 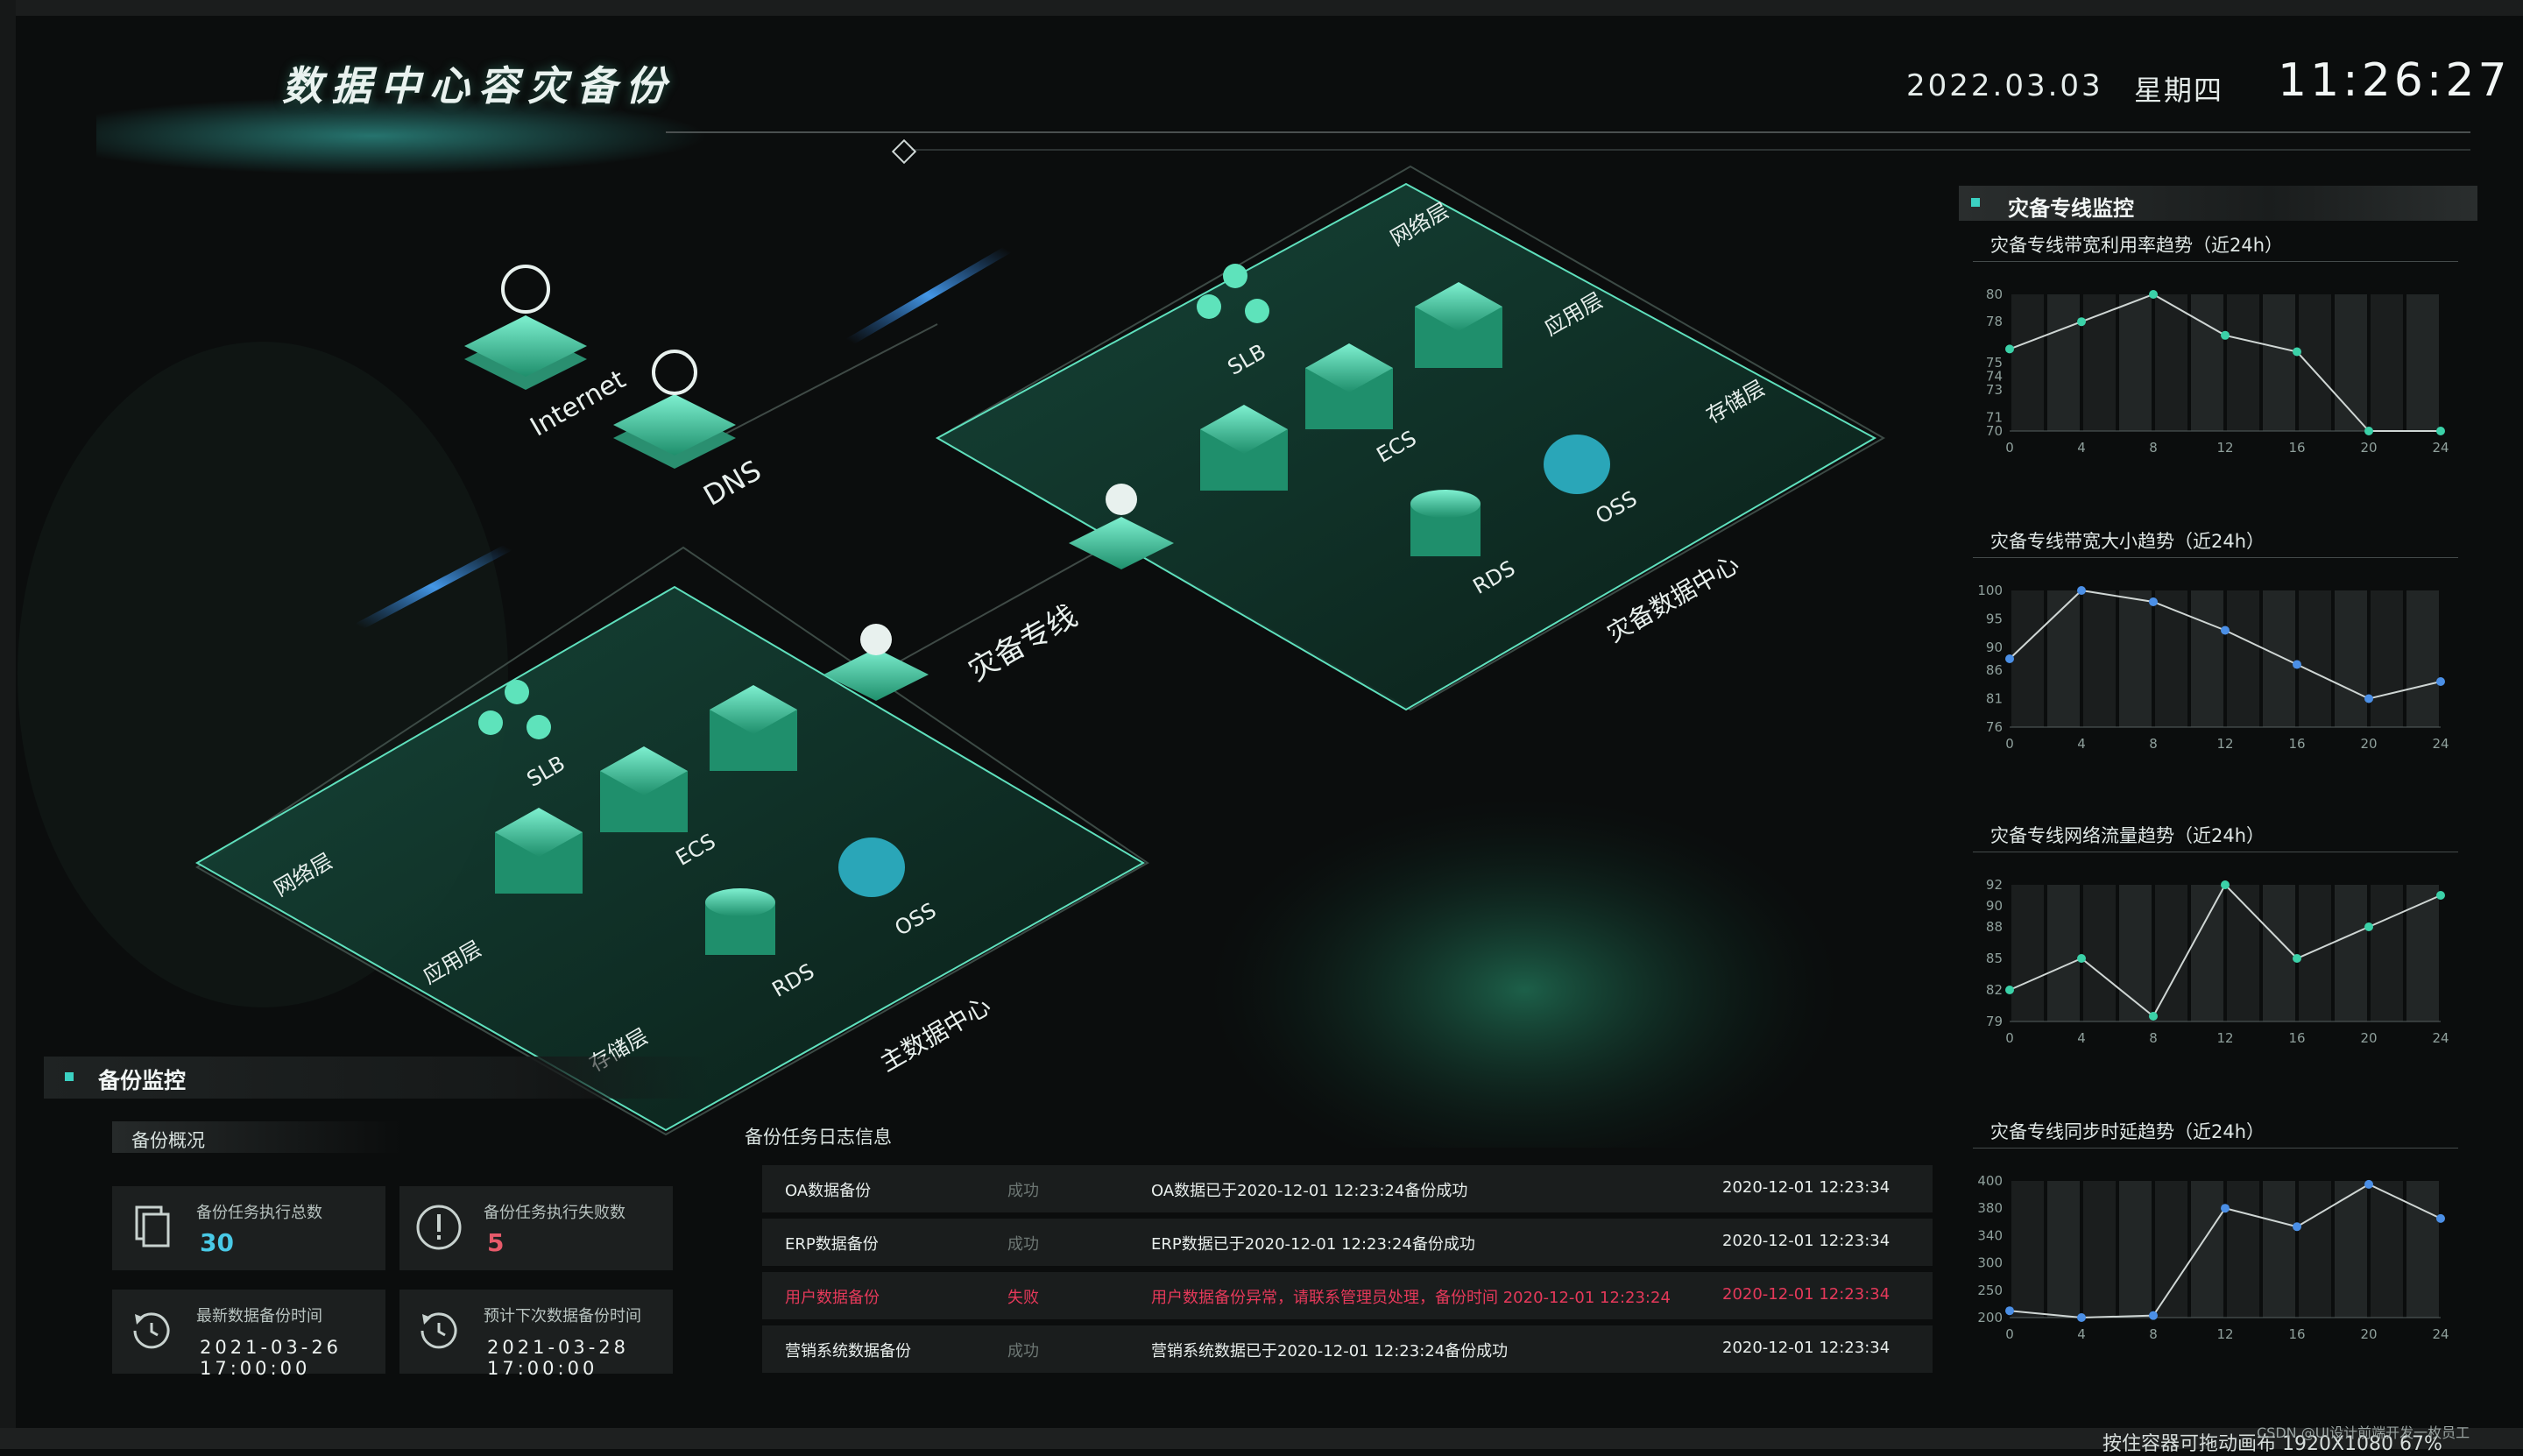 What do you see at coordinates (525, 327) in the screenshot?
I see `internet-node` at bounding box center [525, 327].